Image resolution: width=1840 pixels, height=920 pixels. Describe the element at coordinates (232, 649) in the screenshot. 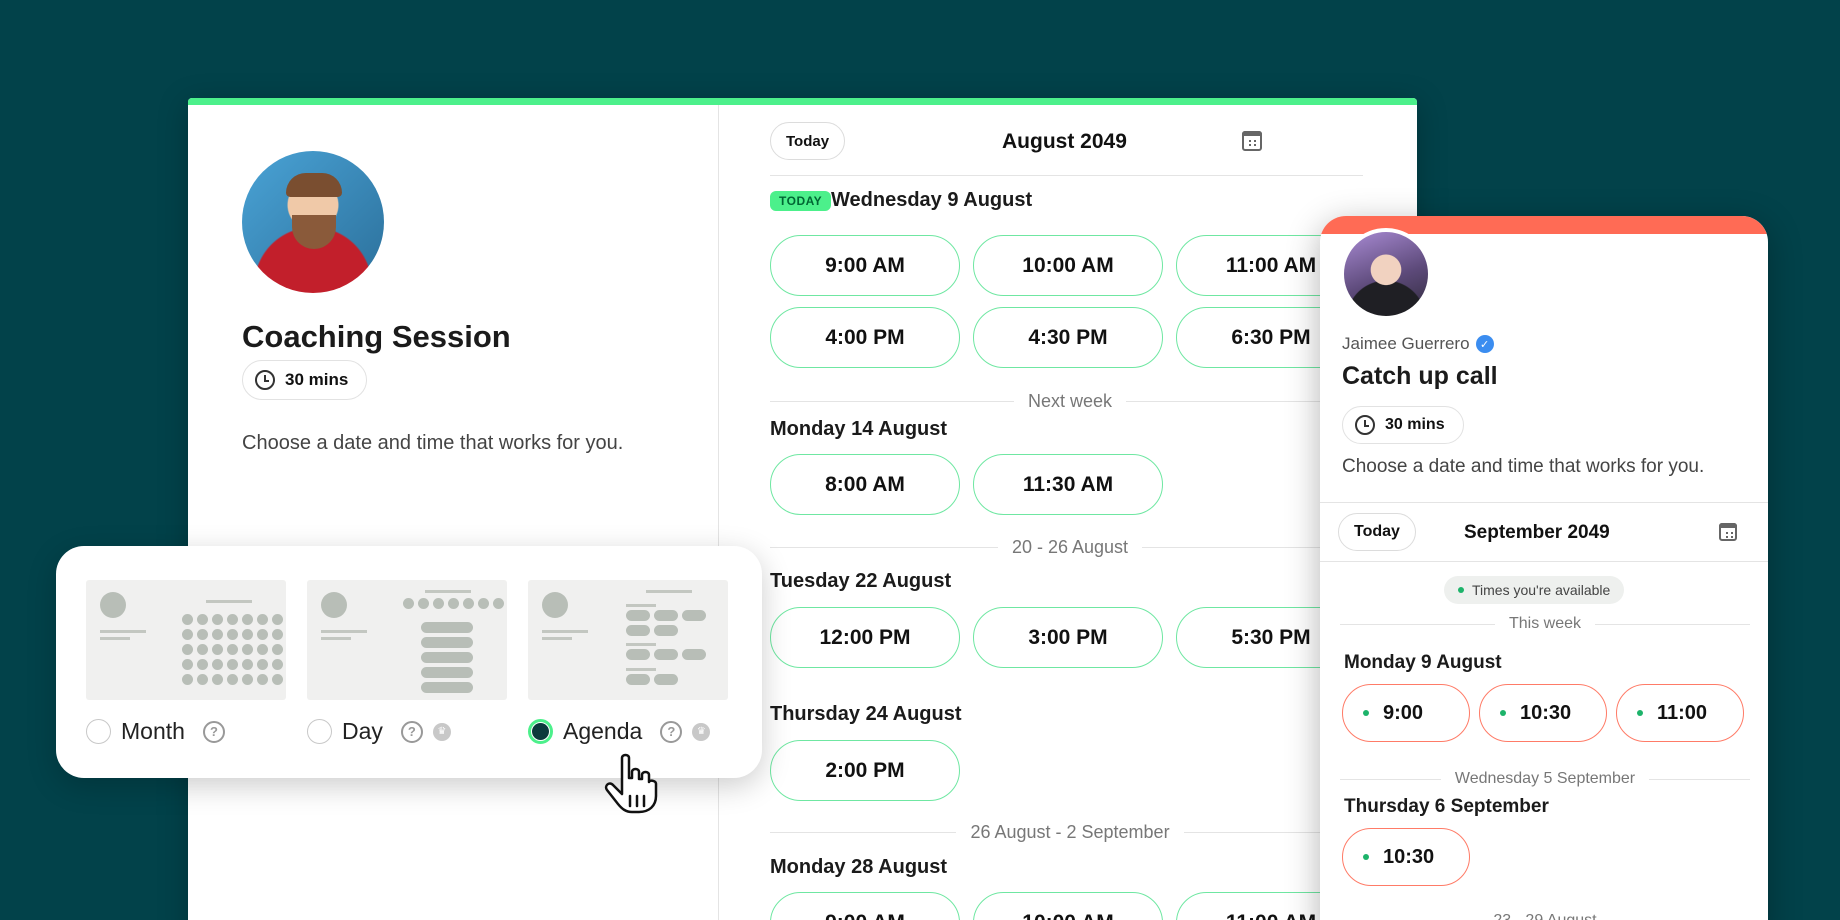

I see `preview-calendar-grid` at that location.